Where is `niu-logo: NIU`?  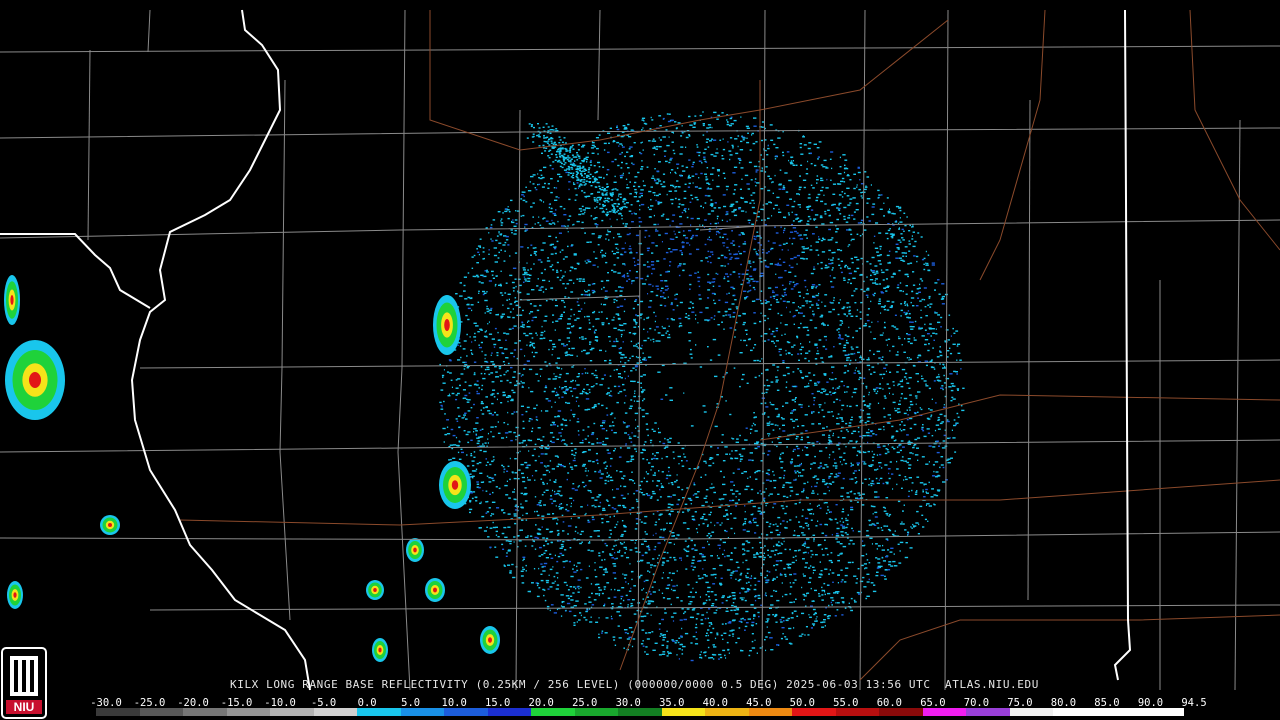
niu-logo: NIU is located at coordinates (24, 683).